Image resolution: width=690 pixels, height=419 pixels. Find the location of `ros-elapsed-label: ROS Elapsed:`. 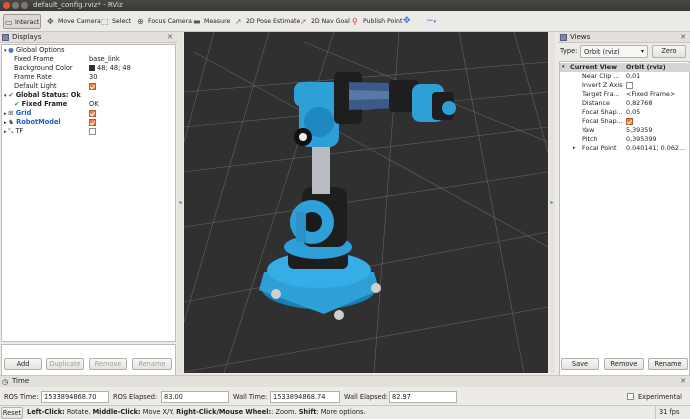

ros-elapsed-label: ROS Elapsed: is located at coordinates (135, 397).